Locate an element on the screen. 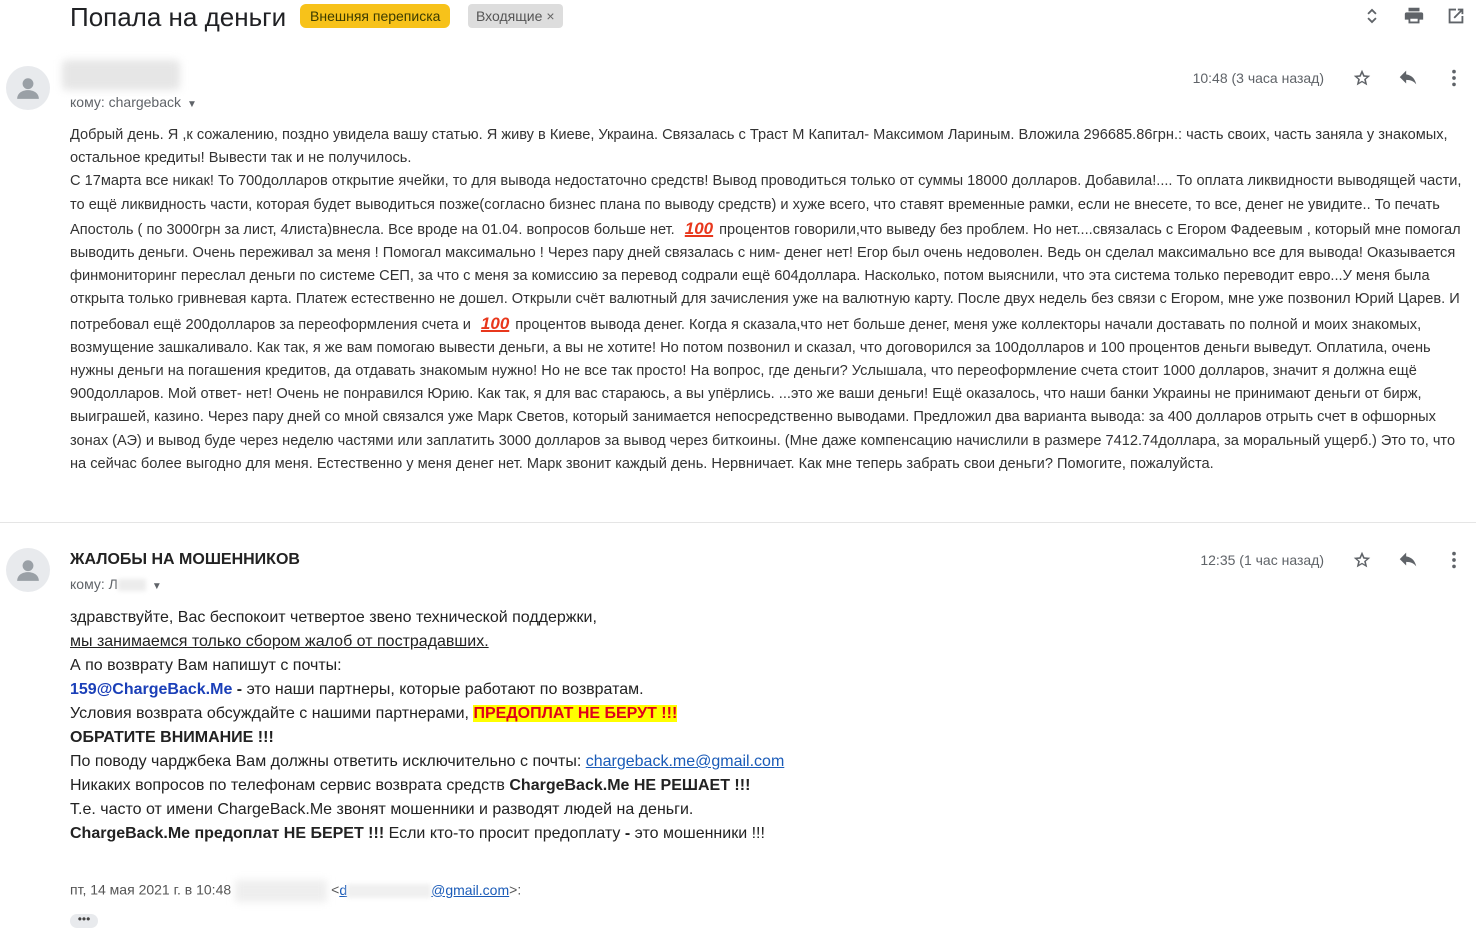 This screenshot has width=1476, height=930. thread-actions is located at coordinates (1414, 16).